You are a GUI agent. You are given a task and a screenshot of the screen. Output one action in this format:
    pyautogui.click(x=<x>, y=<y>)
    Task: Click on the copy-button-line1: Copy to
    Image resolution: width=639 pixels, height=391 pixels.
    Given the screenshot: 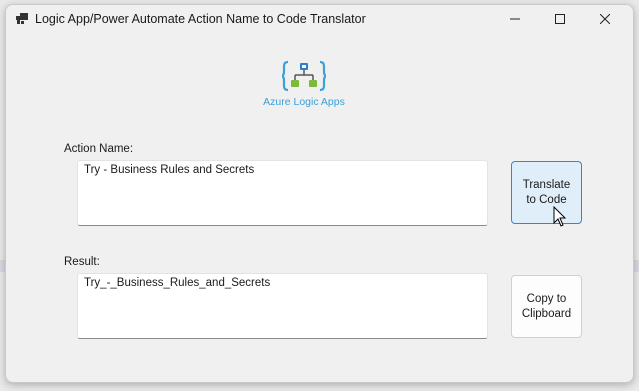 What is the action you would take?
    pyautogui.click(x=546, y=298)
    